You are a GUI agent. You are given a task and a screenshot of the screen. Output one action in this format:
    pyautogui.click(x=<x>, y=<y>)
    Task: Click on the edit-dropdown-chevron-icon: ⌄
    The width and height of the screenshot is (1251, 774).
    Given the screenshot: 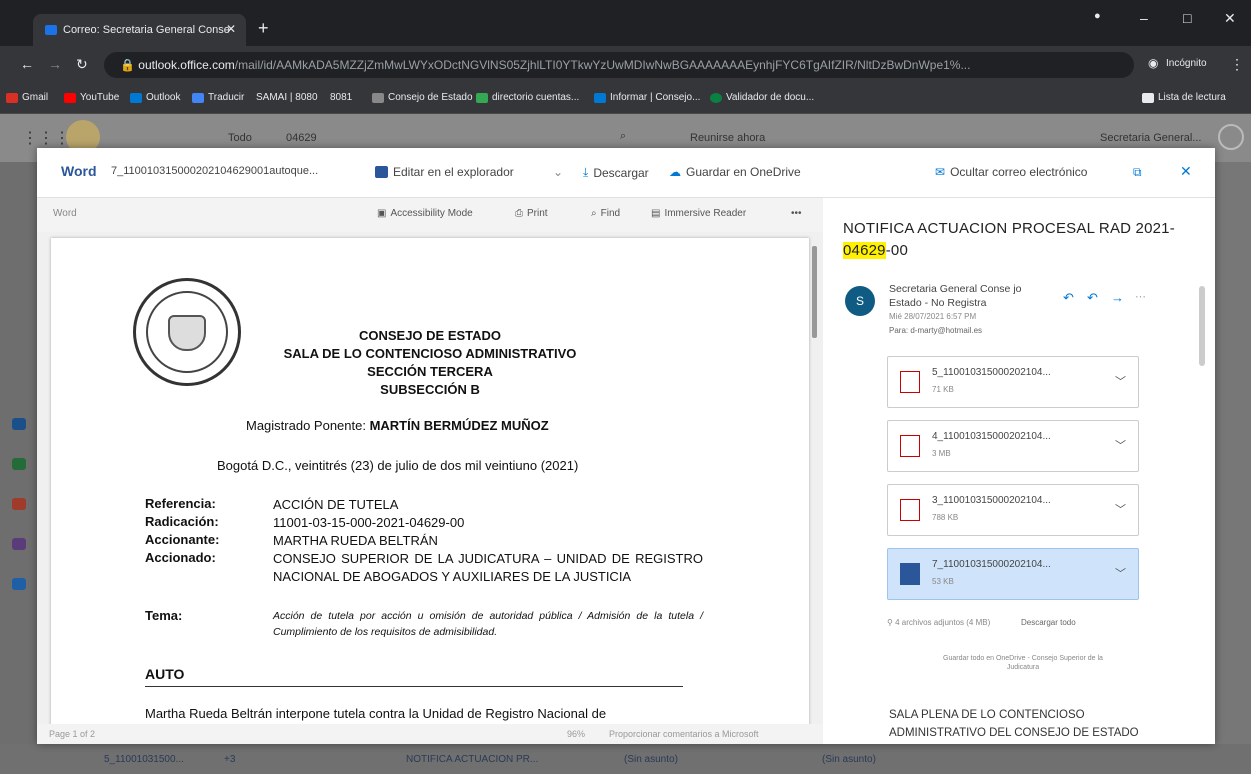 What is the action you would take?
    pyautogui.click(x=558, y=172)
    